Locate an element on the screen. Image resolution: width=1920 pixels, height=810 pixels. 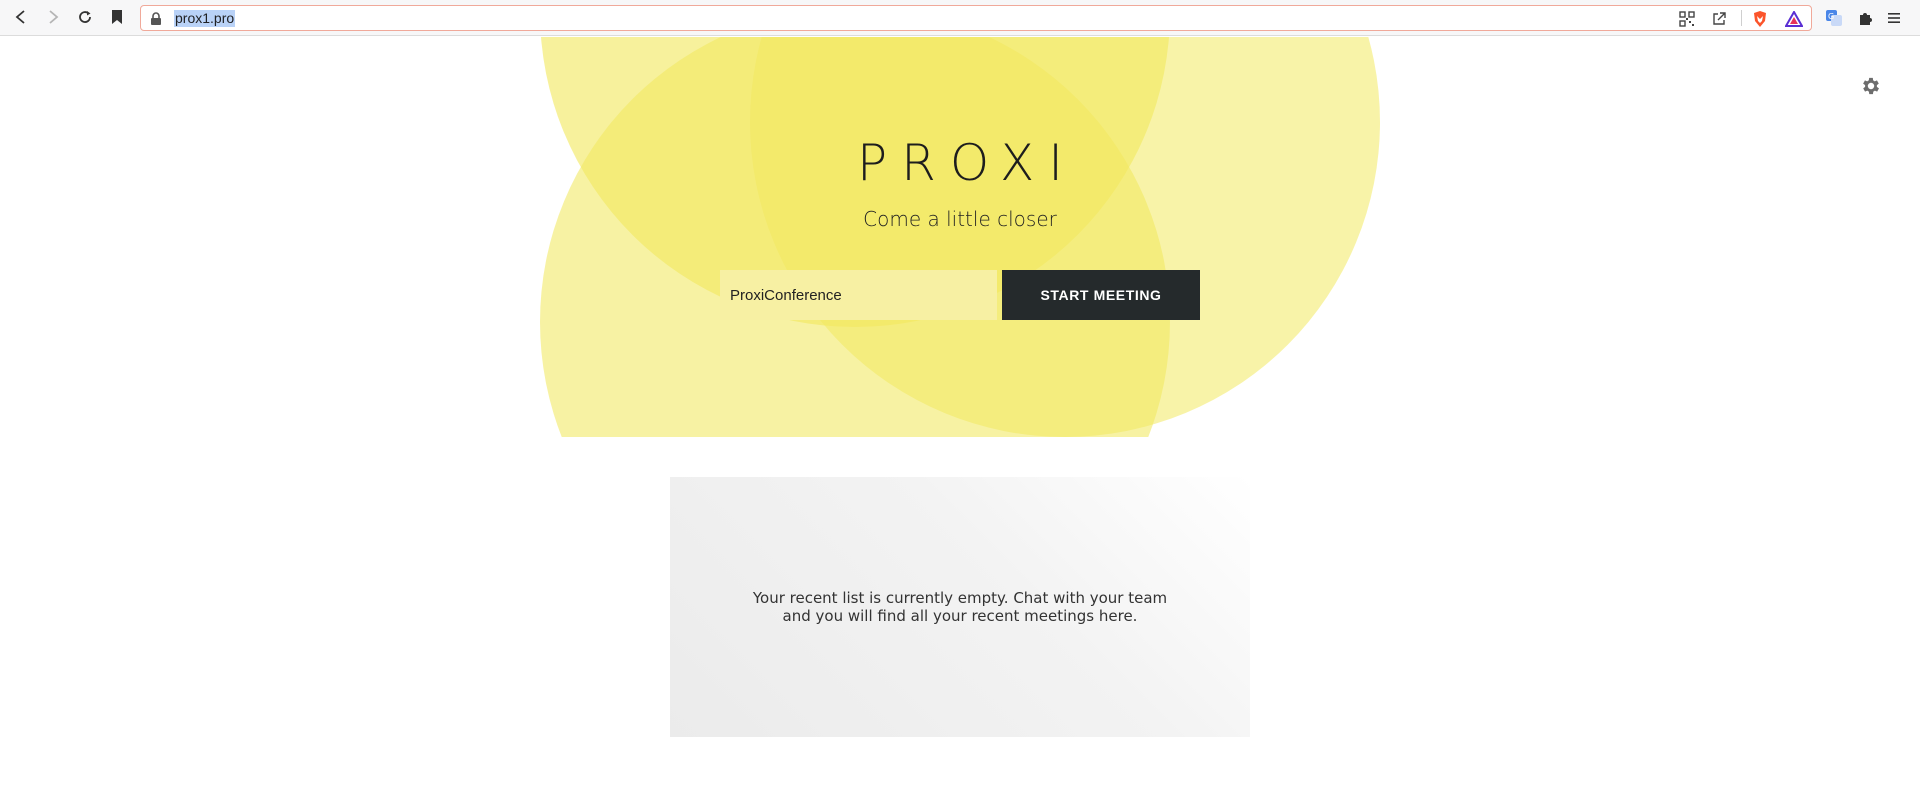
puzzle-piece-icon is located at coordinates (1866, 18).